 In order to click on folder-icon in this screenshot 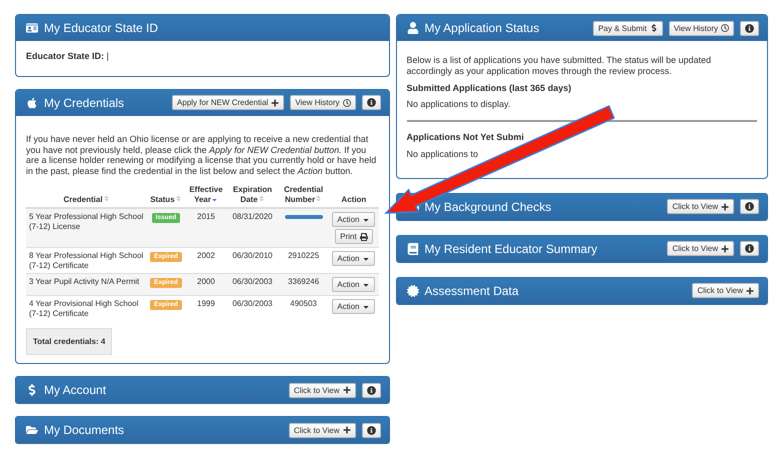, I will do `click(32, 430)`.